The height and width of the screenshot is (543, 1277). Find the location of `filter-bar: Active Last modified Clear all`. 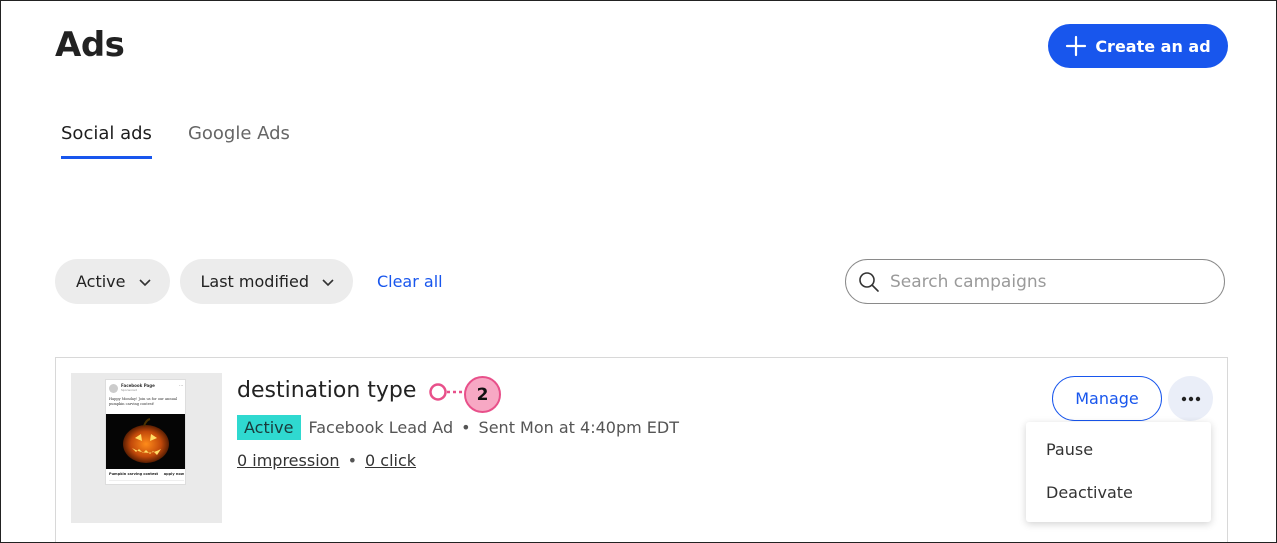

filter-bar: Active Last modified Clear all is located at coordinates (249, 281).